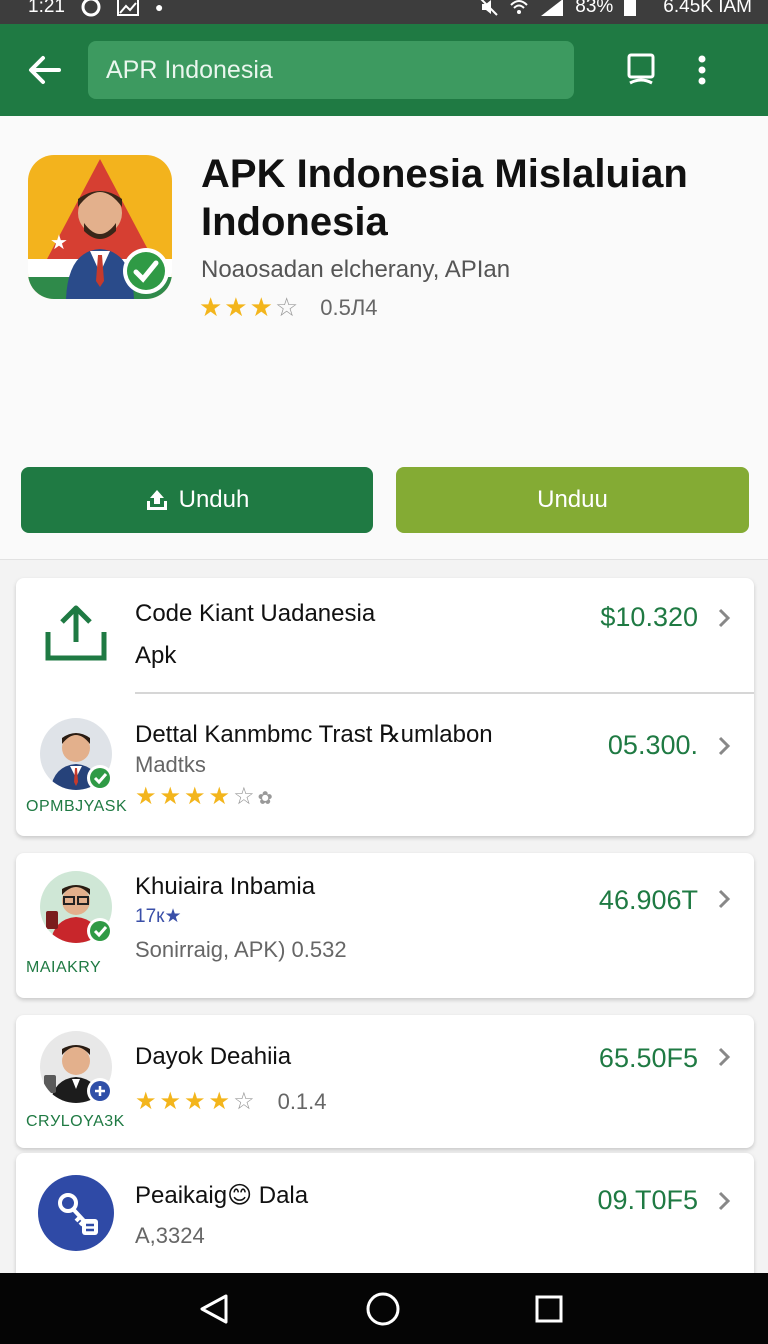 The height and width of the screenshot is (1344, 768). I want to click on item-title: Peaikaig😊 Dala, so click(222, 1195).